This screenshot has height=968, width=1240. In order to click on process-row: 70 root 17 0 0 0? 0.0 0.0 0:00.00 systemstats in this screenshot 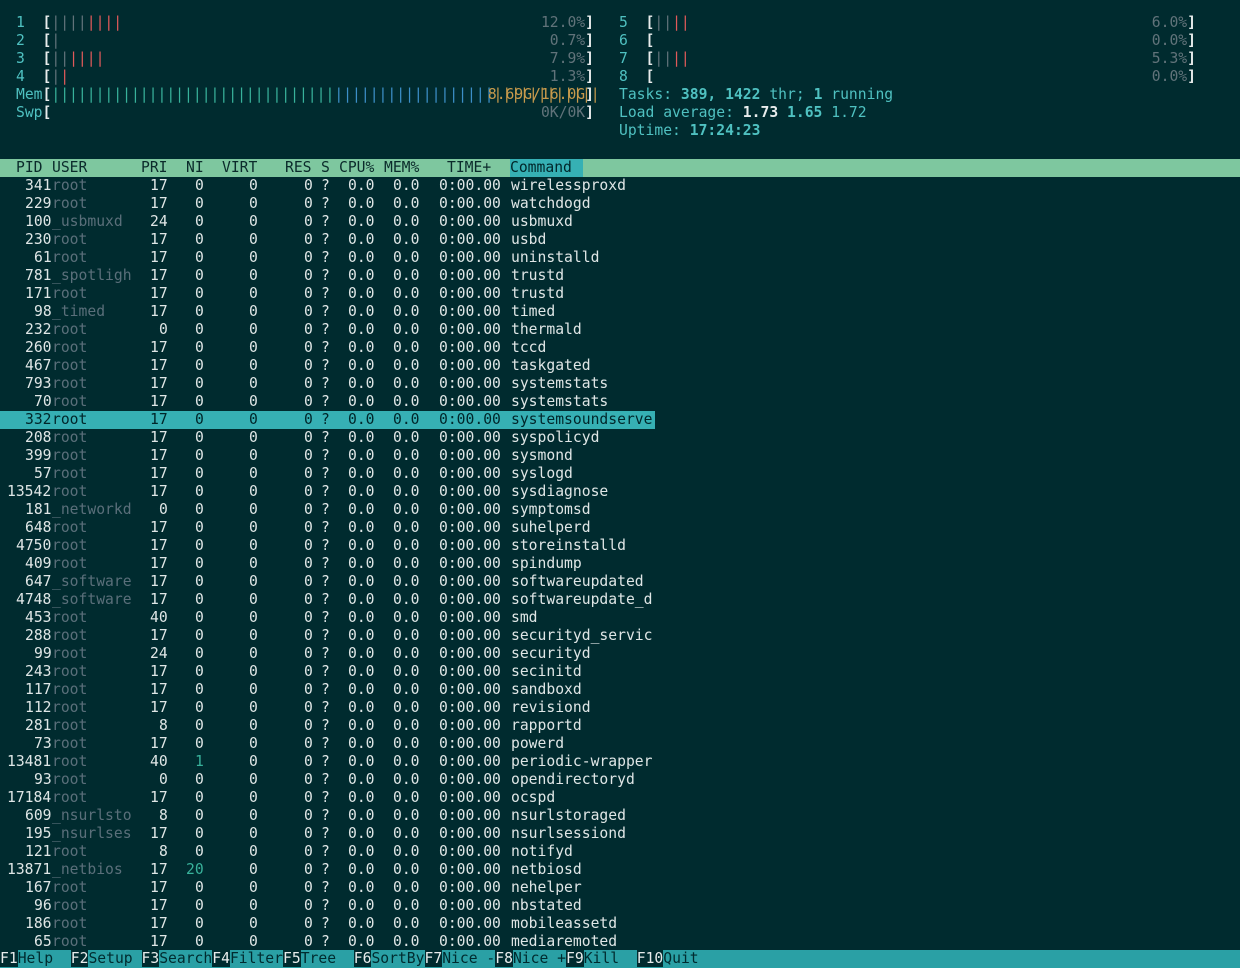, I will do `click(620, 402)`.